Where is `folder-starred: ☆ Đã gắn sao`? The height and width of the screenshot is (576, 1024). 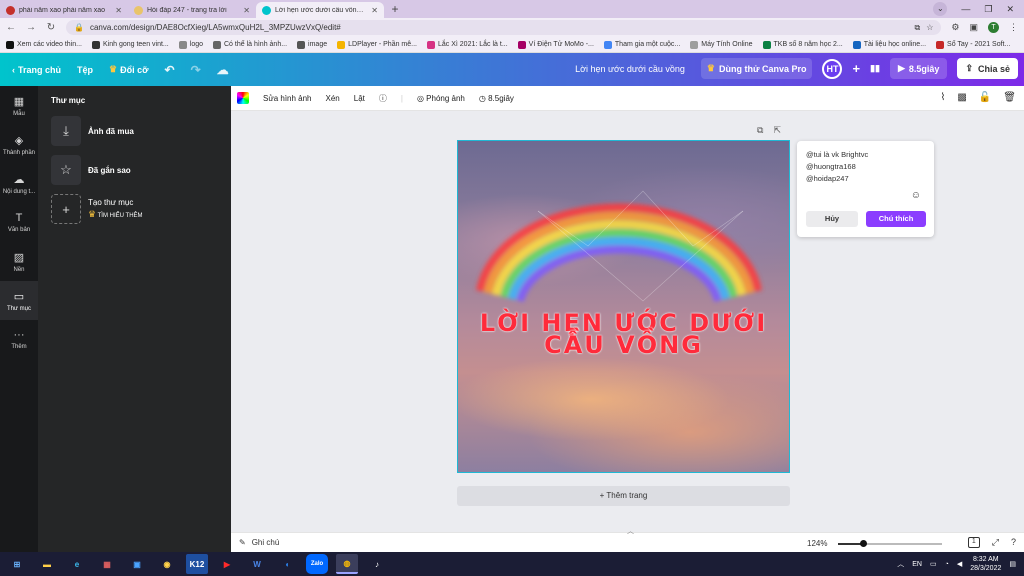
folder-starred: ☆ Đã gắn sao is located at coordinates (134, 170).